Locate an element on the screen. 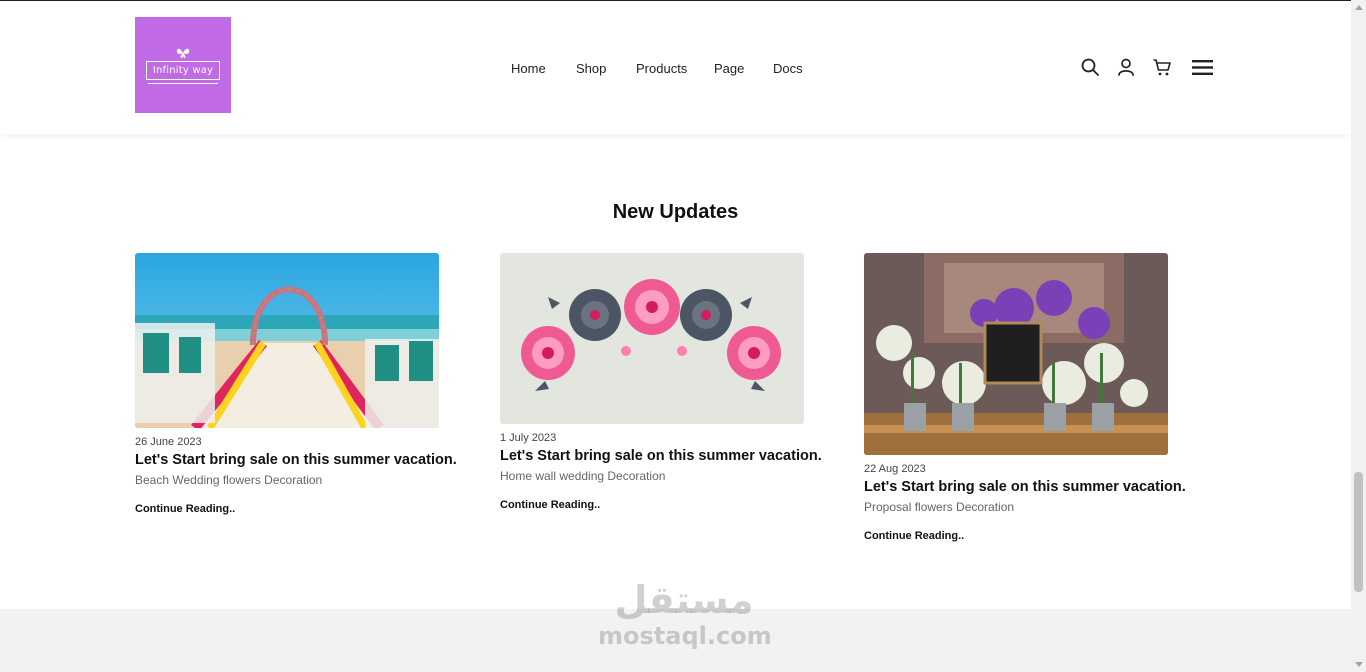 Image resolution: width=1366 pixels, height=672 pixels. search-icon is located at coordinates (1090, 67).